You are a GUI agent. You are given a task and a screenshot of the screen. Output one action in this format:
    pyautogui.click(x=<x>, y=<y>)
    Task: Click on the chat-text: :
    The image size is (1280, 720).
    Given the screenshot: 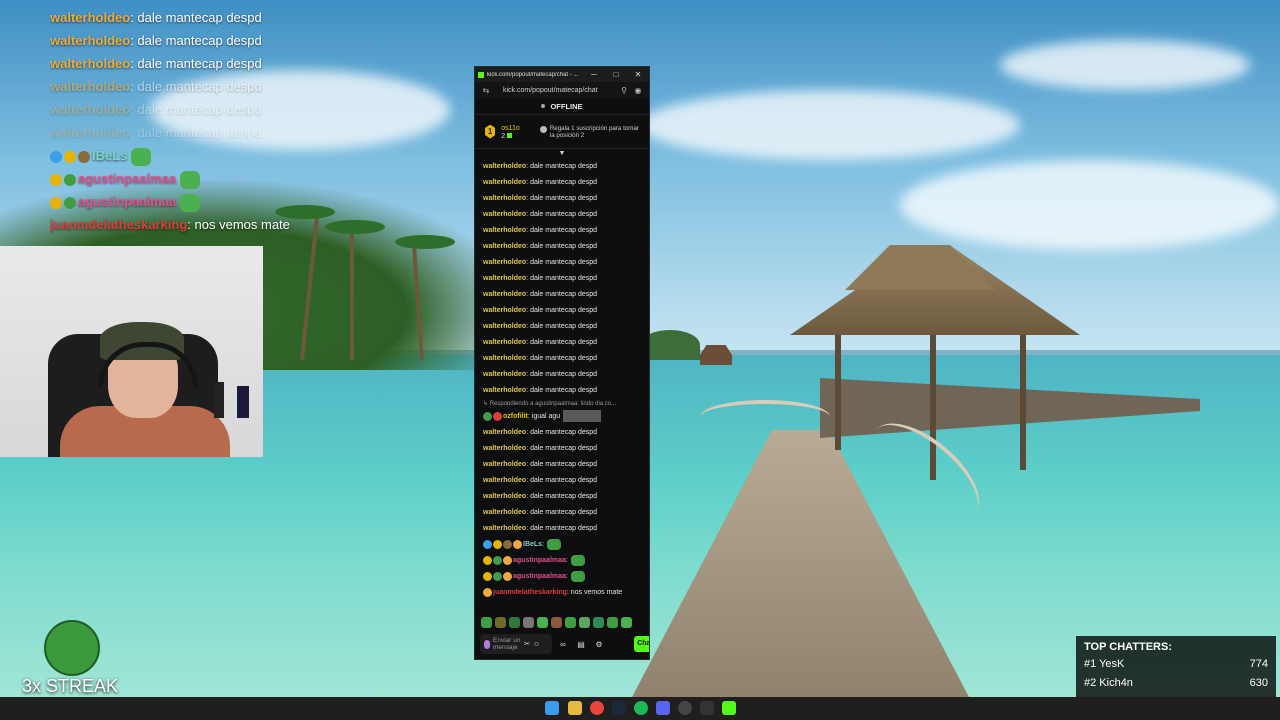 What is the action you would take?
    pyautogui.click(x=566, y=560)
    